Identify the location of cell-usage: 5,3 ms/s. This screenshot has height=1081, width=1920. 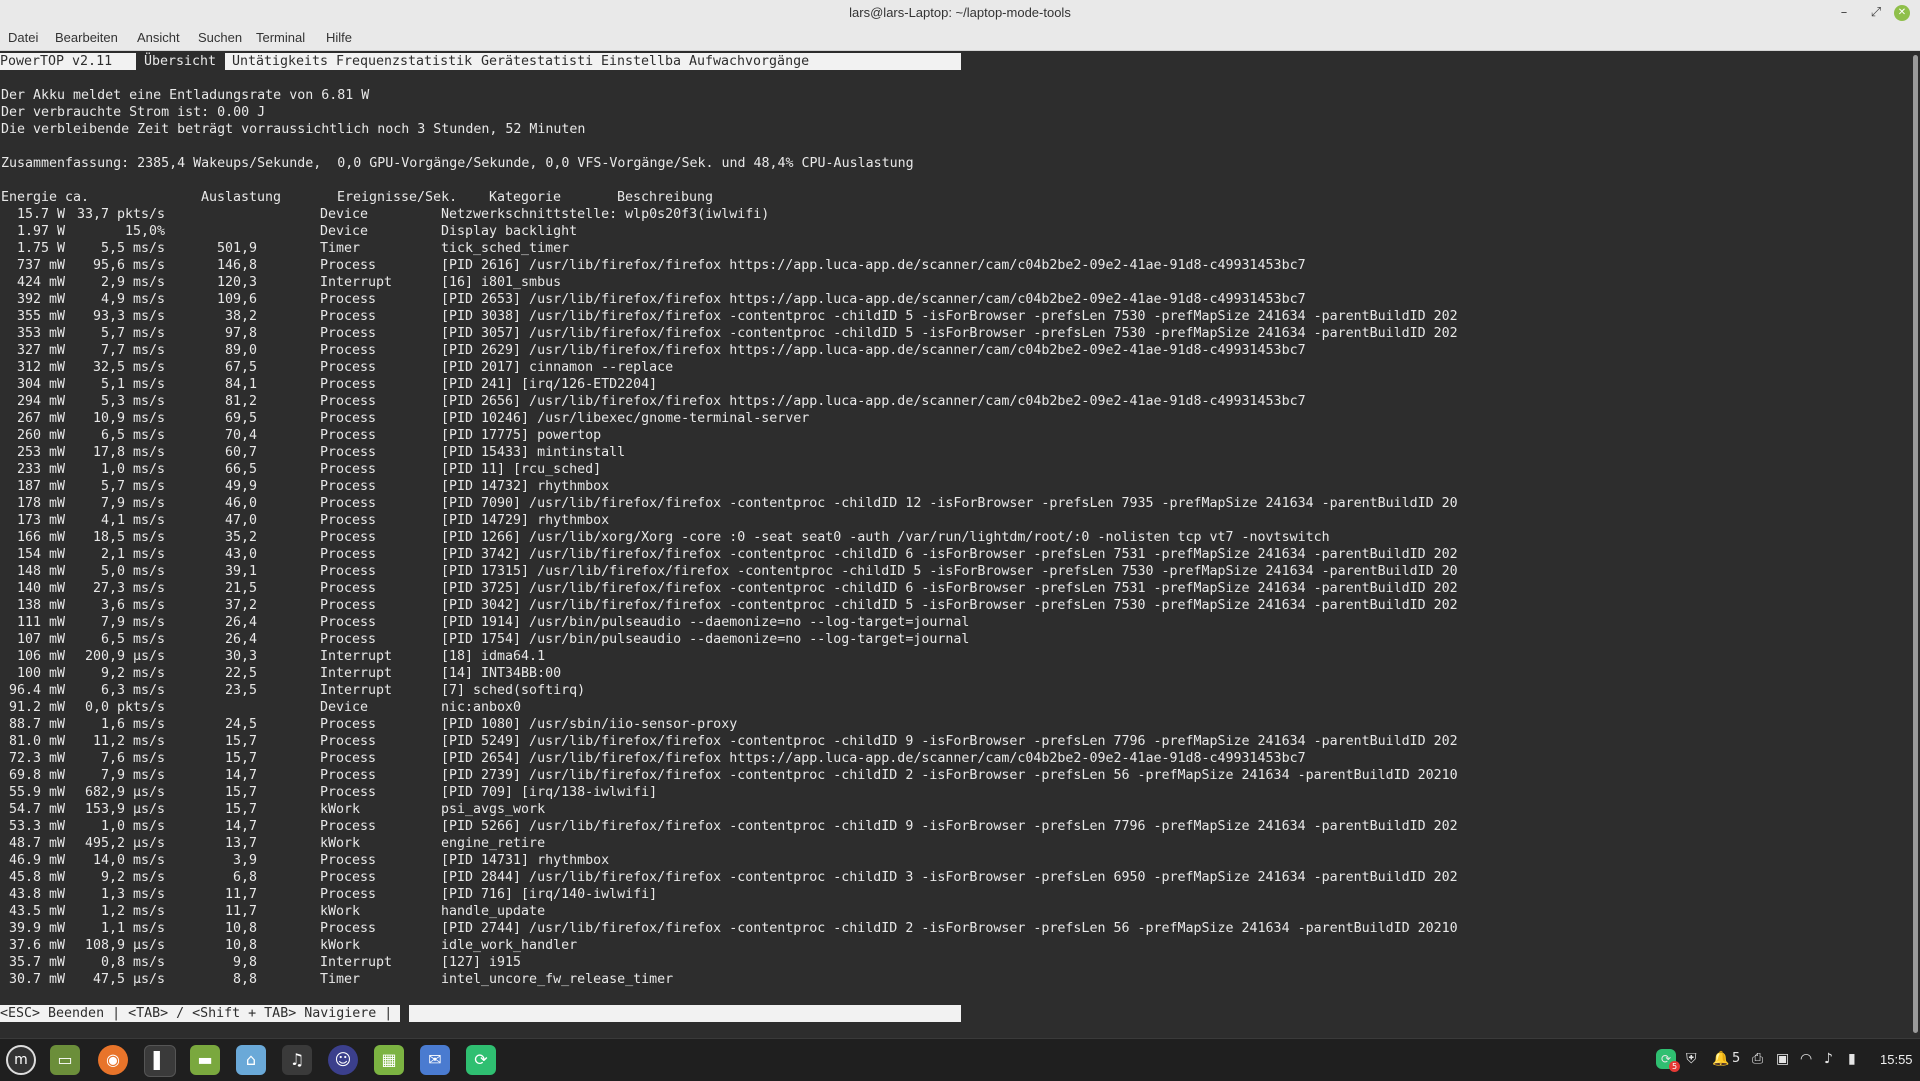
(132, 401).